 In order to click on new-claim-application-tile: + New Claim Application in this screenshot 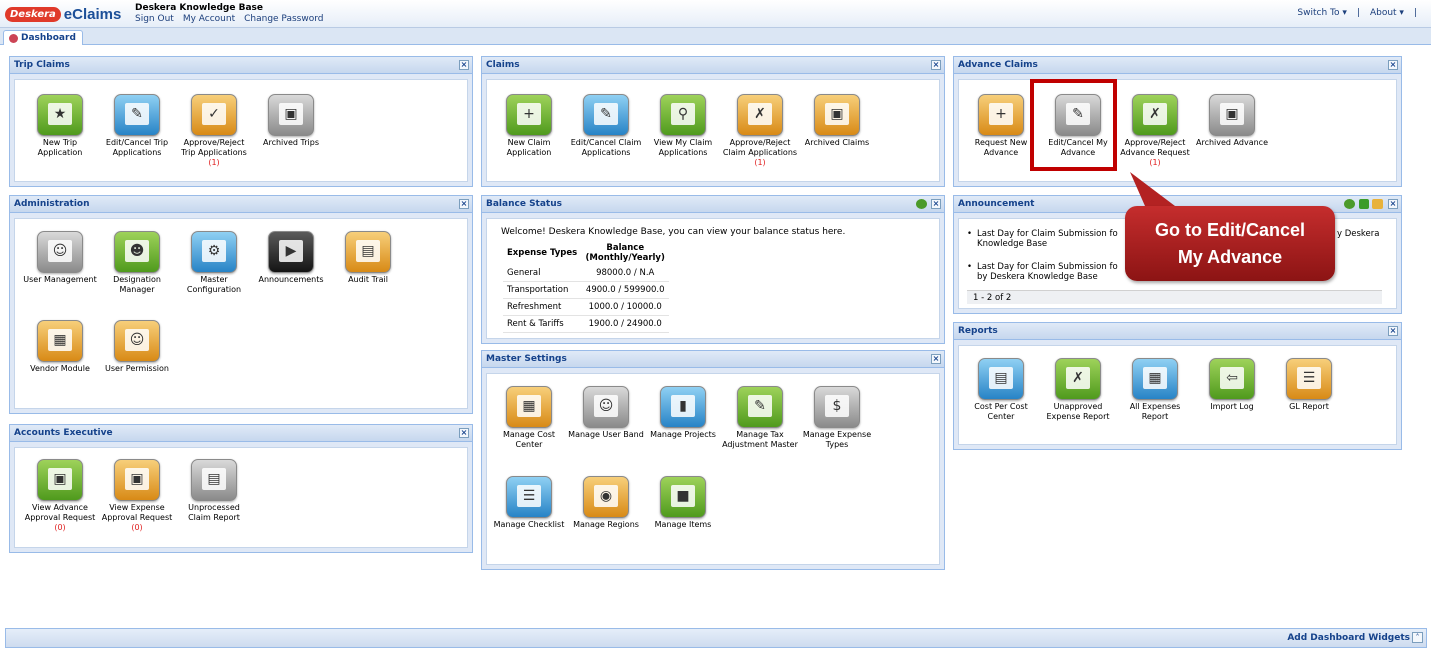, I will do `click(529, 126)`.